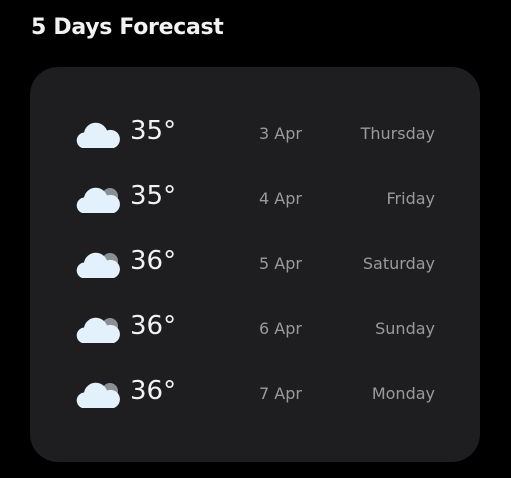 This screenshot has height=478, width=511. What do you see at coordinates (280, 263) in the screenshot?
I see `date: 5 Apr` at bounding box center [280, 263].